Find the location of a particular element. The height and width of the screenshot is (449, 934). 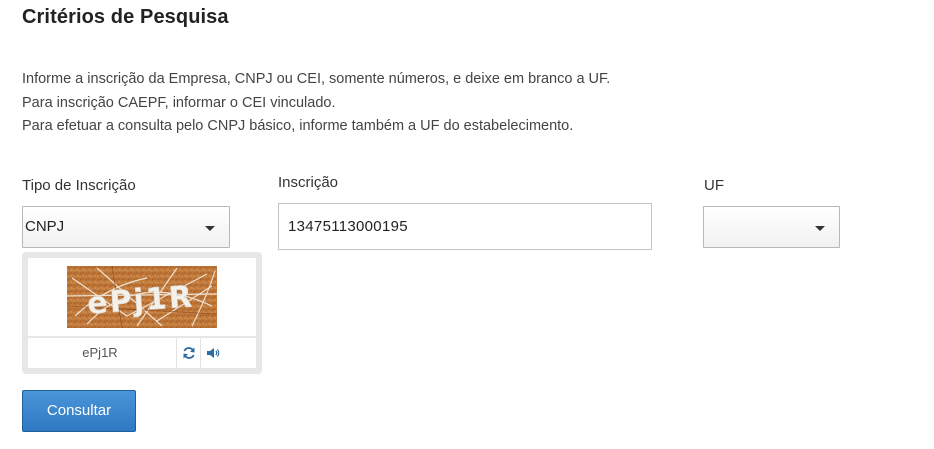

captcha-controls: ePj1R is located at coordinates (142, 353).